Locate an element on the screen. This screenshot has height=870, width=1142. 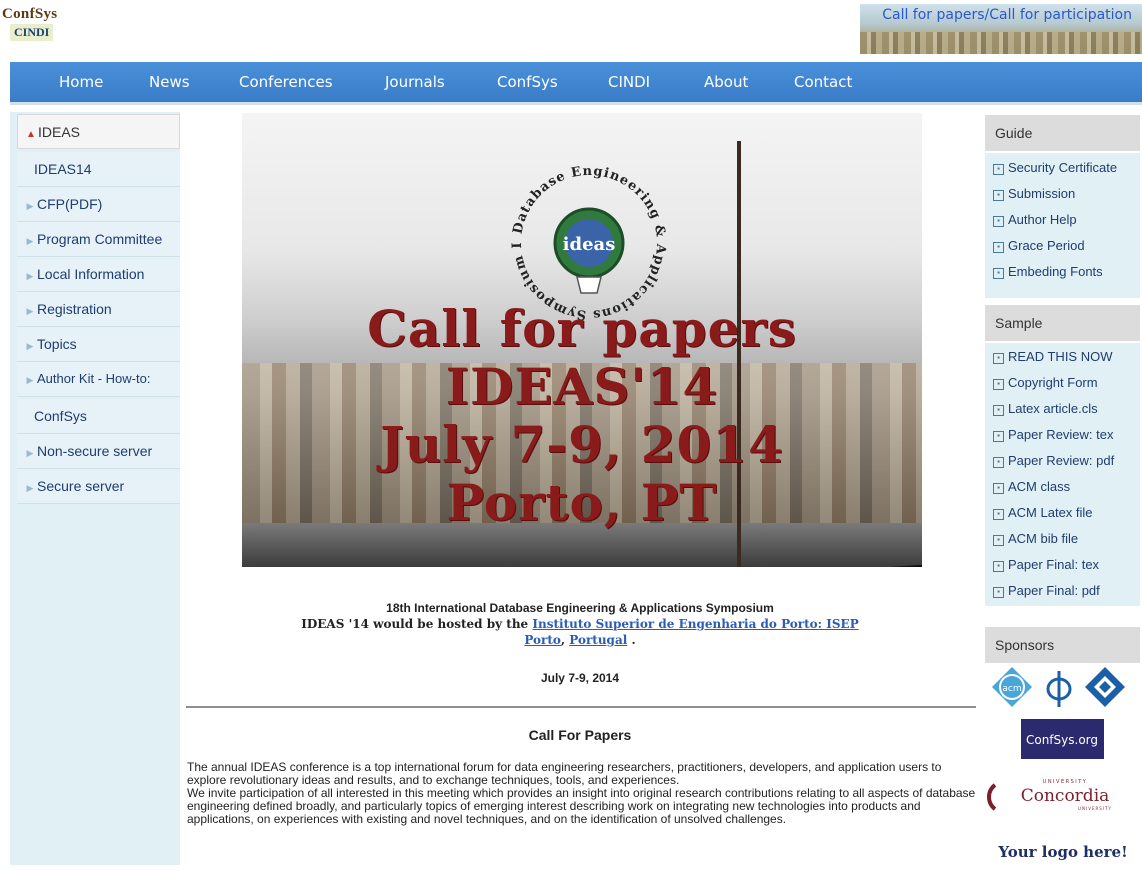
sidebar-item-label: Program Committee is located at coordinates (100, 239).